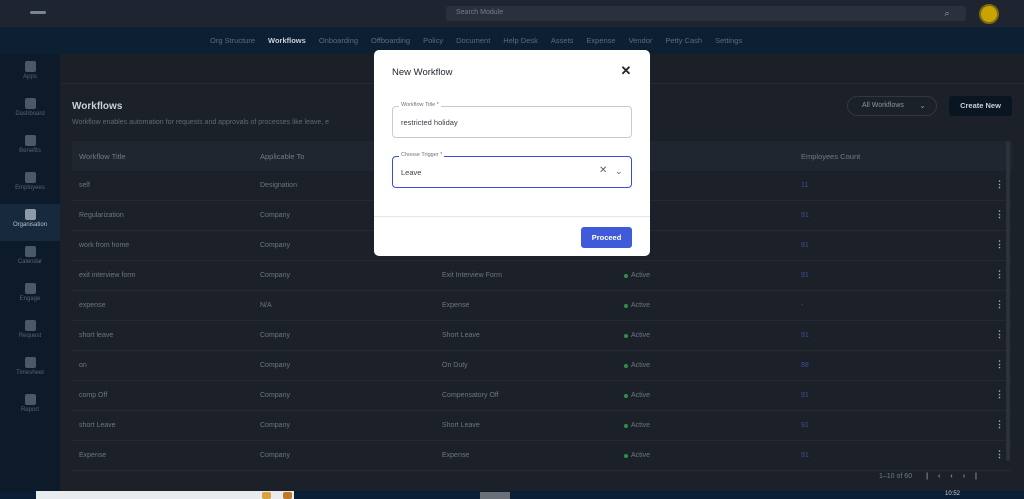 Image resolution: width=1024 pixels, height=499 pixels. What do you see at coordinates (30, 370) in the screenshot?
I see `sidebar-item-timesheet: Timesheet` at bounding box center [30, 370].